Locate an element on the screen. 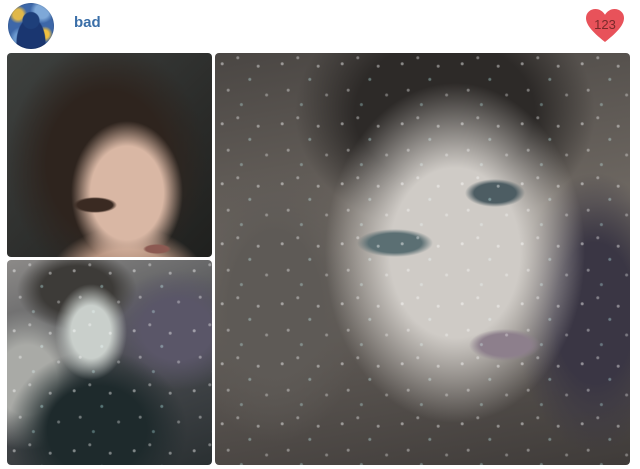  speckle-texture is located at coordinates (109, 362).